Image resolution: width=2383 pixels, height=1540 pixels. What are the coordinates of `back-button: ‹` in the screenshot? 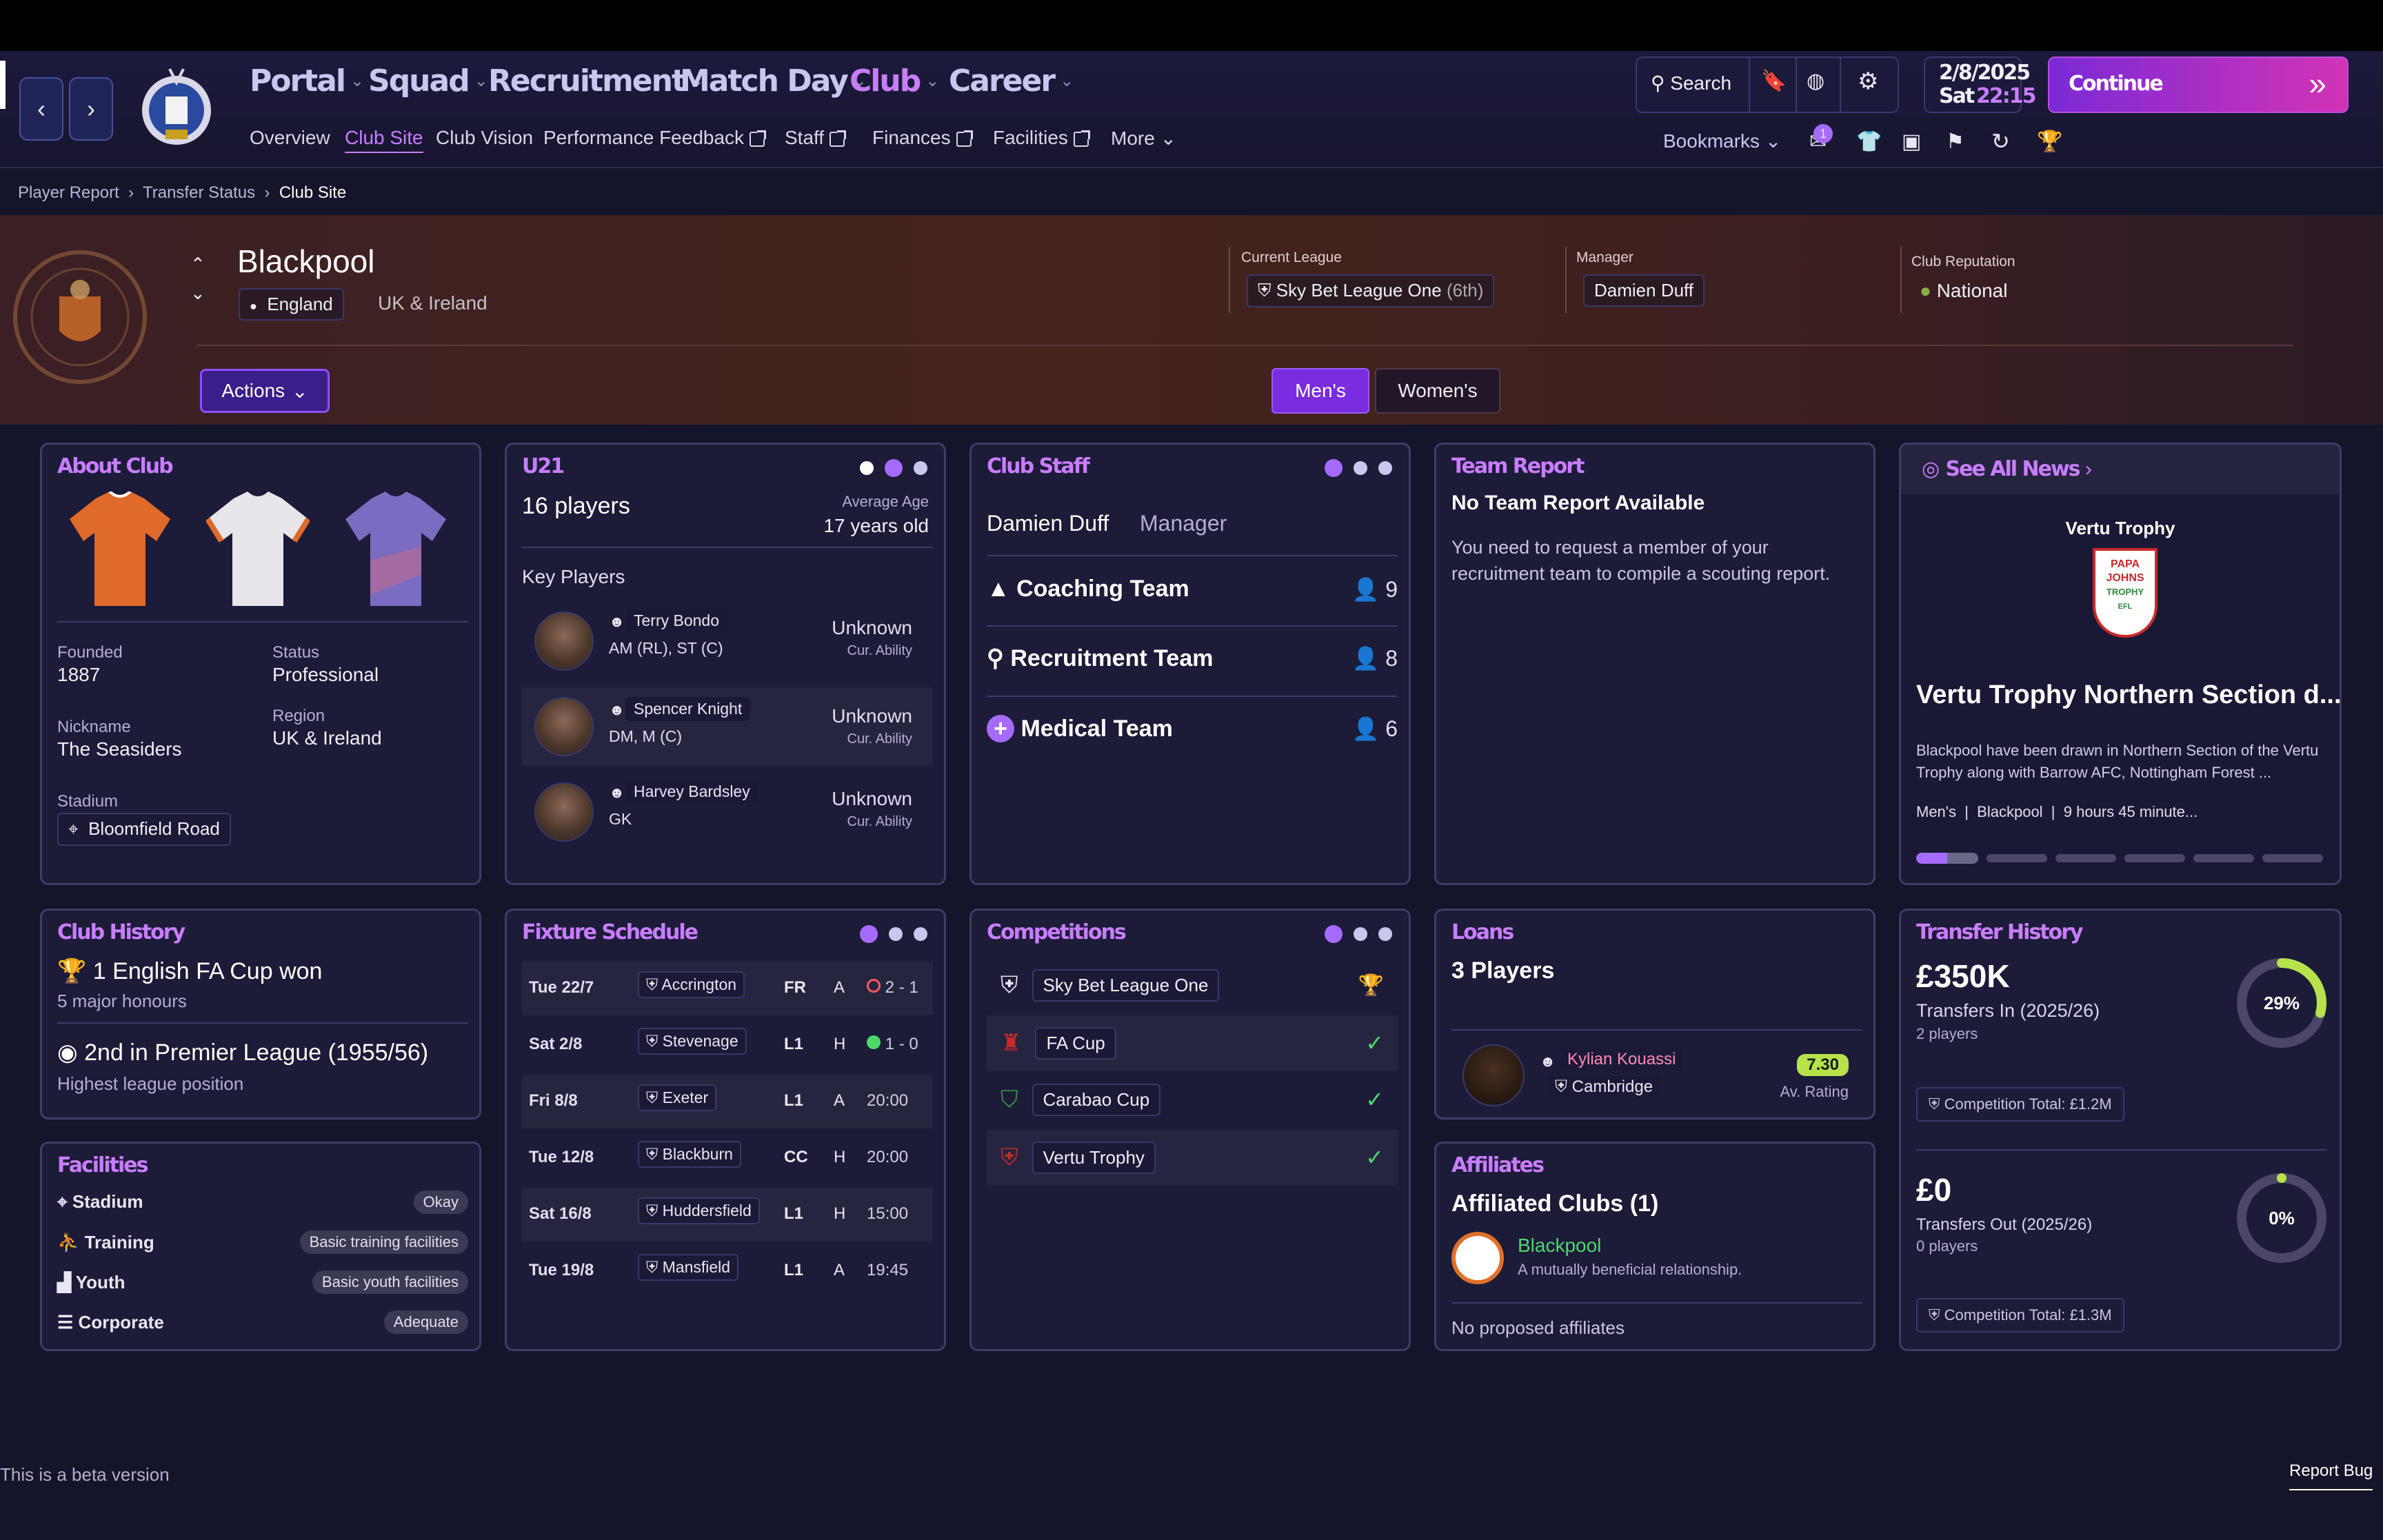 It's located at (41, 109).